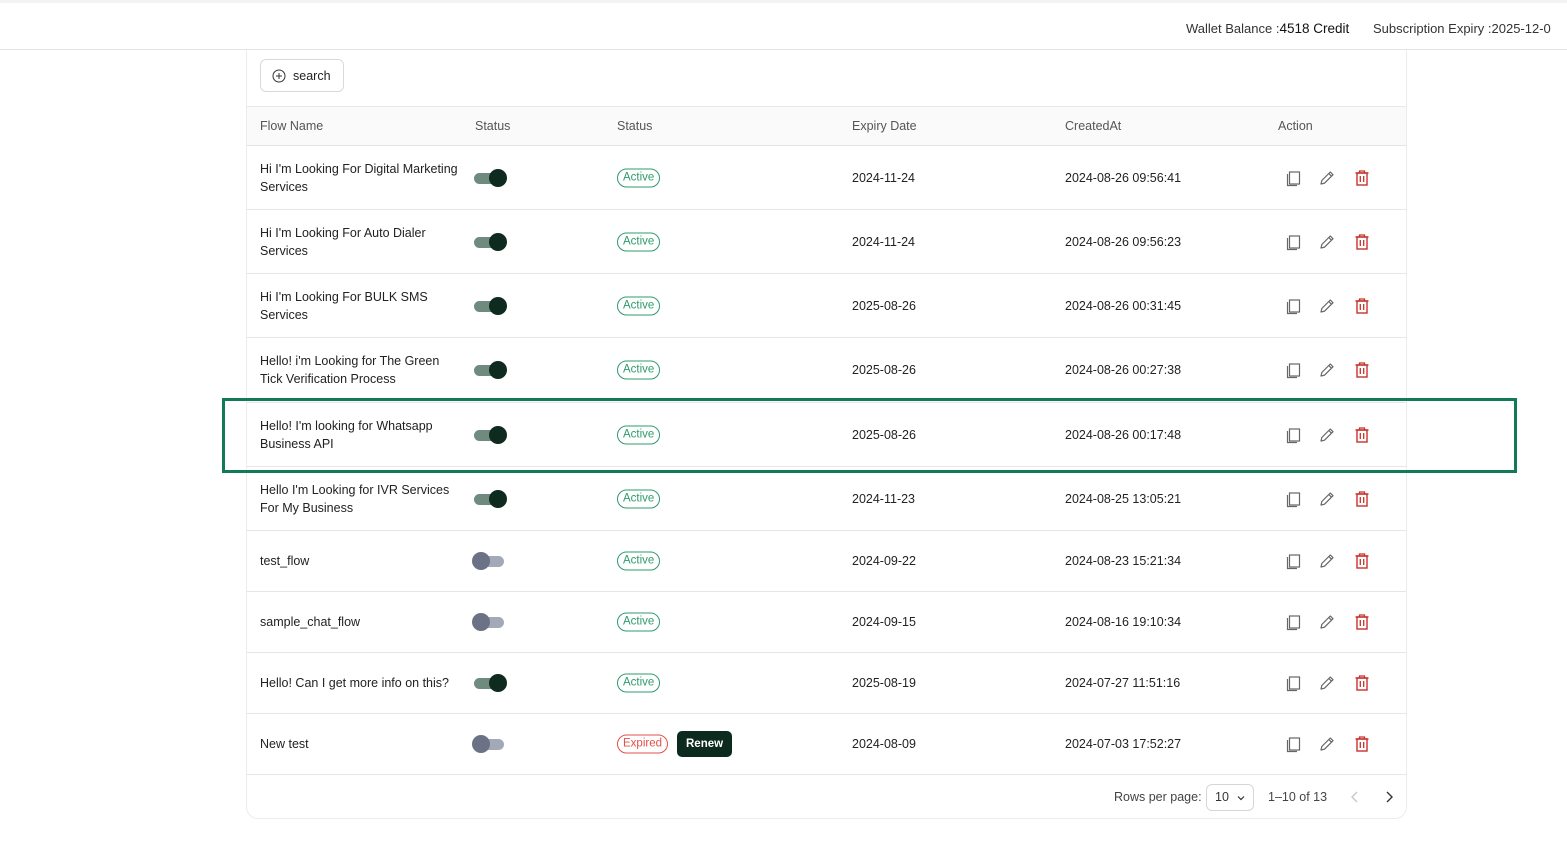  Describe the element at coordinates (285, 561) in the screenshot. I see `flow-name: test_flow` at that location.